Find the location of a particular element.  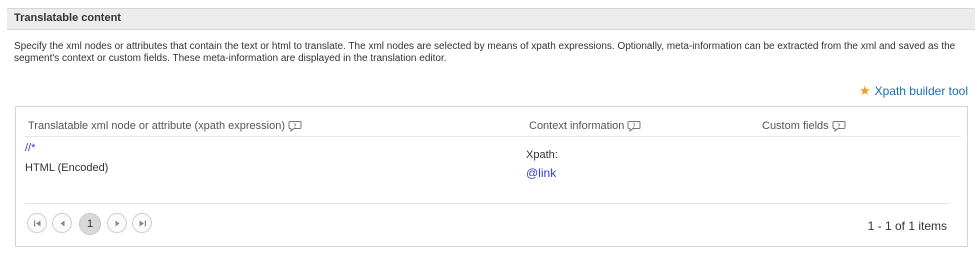

next-page-button is located at coordinates (117, 223).